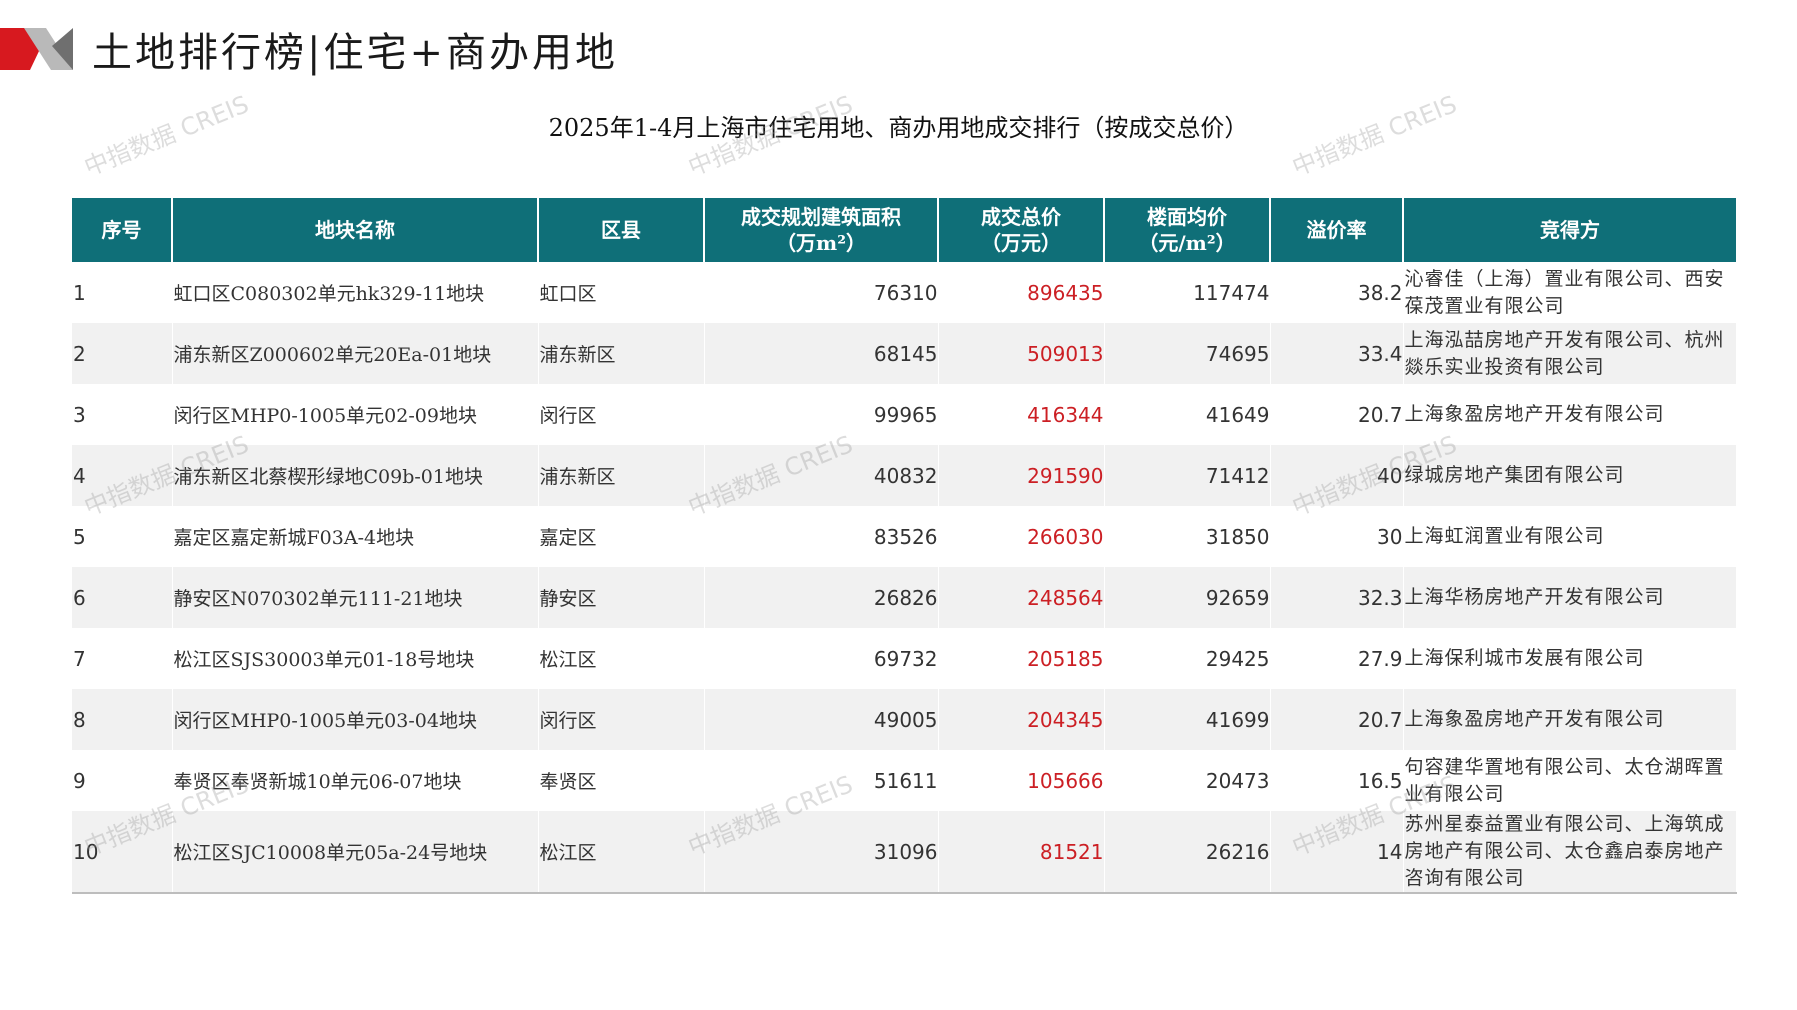  Describe the element at coordinates (1021, 852) in the screenshot. I see `cell-total: 81521` at that location.